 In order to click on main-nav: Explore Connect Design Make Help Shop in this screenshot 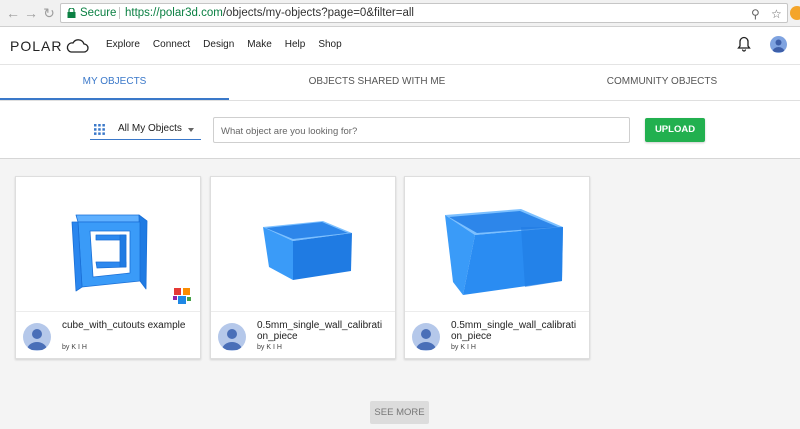, I will do `click(230, 44)`.